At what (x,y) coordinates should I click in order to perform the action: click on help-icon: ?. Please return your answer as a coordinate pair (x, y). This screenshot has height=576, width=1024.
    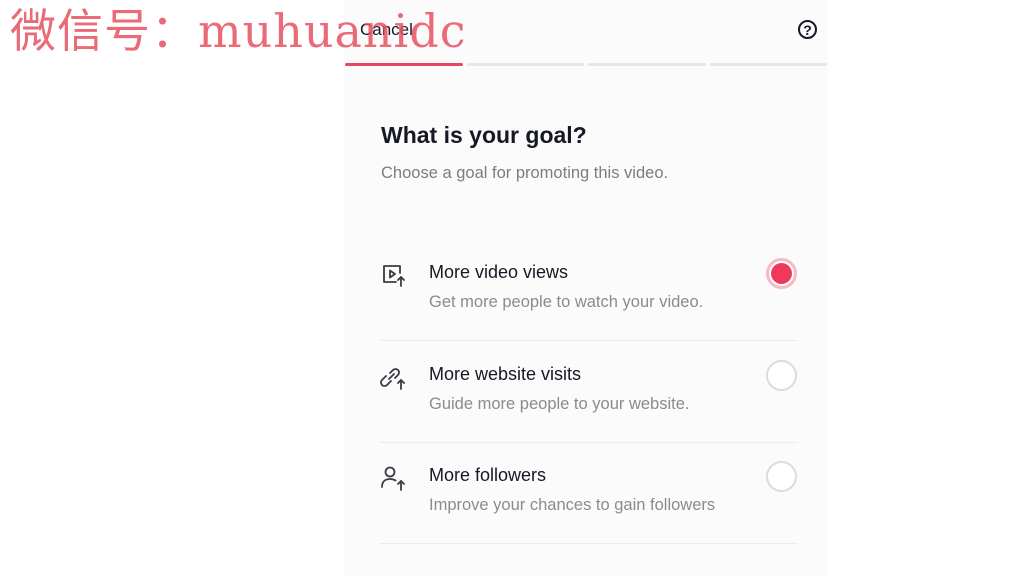
    Looking at the image, I should click on (807, 29).